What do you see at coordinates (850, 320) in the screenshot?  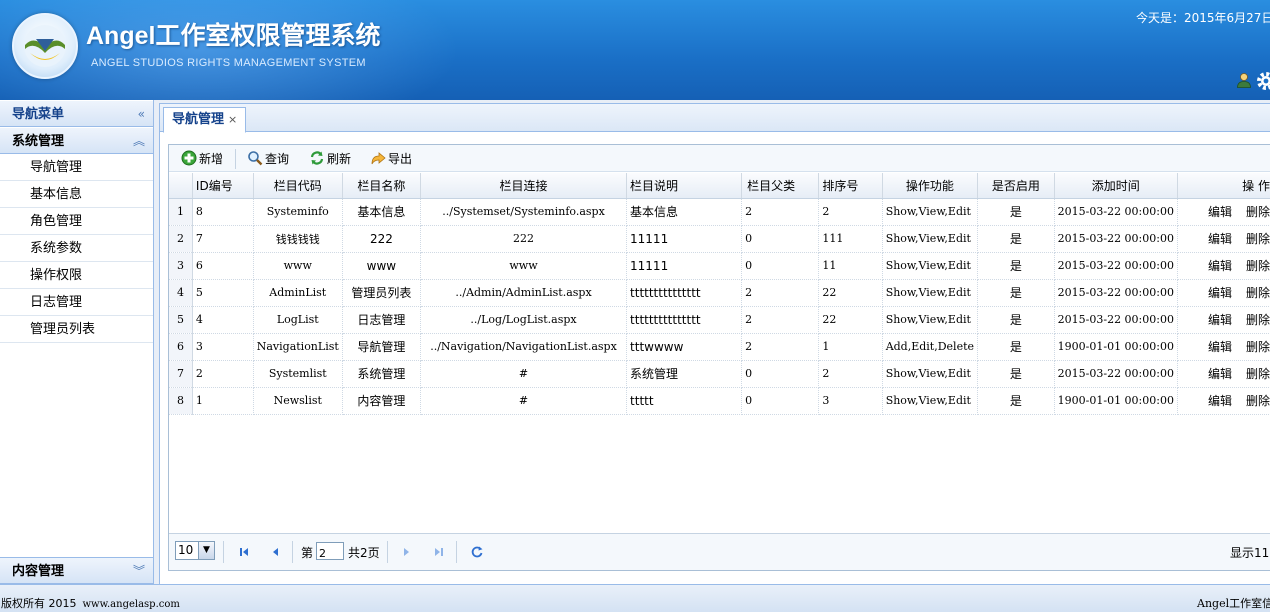 I see `cell-sort: 22` at bounding box center [850, 320].